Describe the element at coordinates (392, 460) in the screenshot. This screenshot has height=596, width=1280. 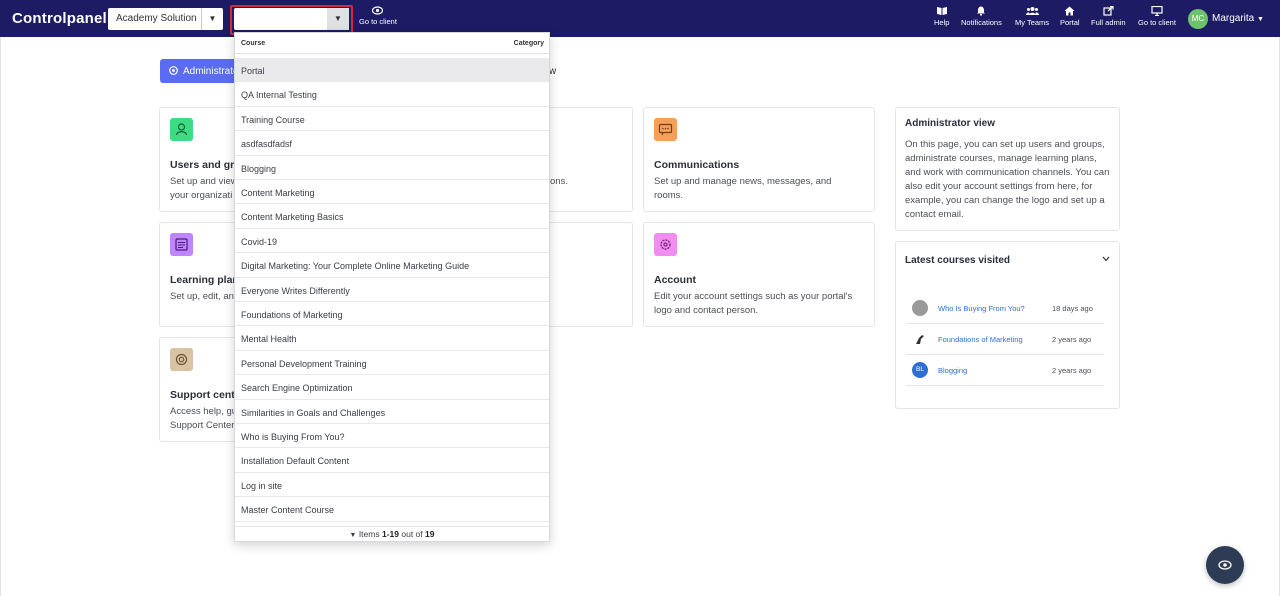
I see `dropdown-option: Installation Default Content` at that location.